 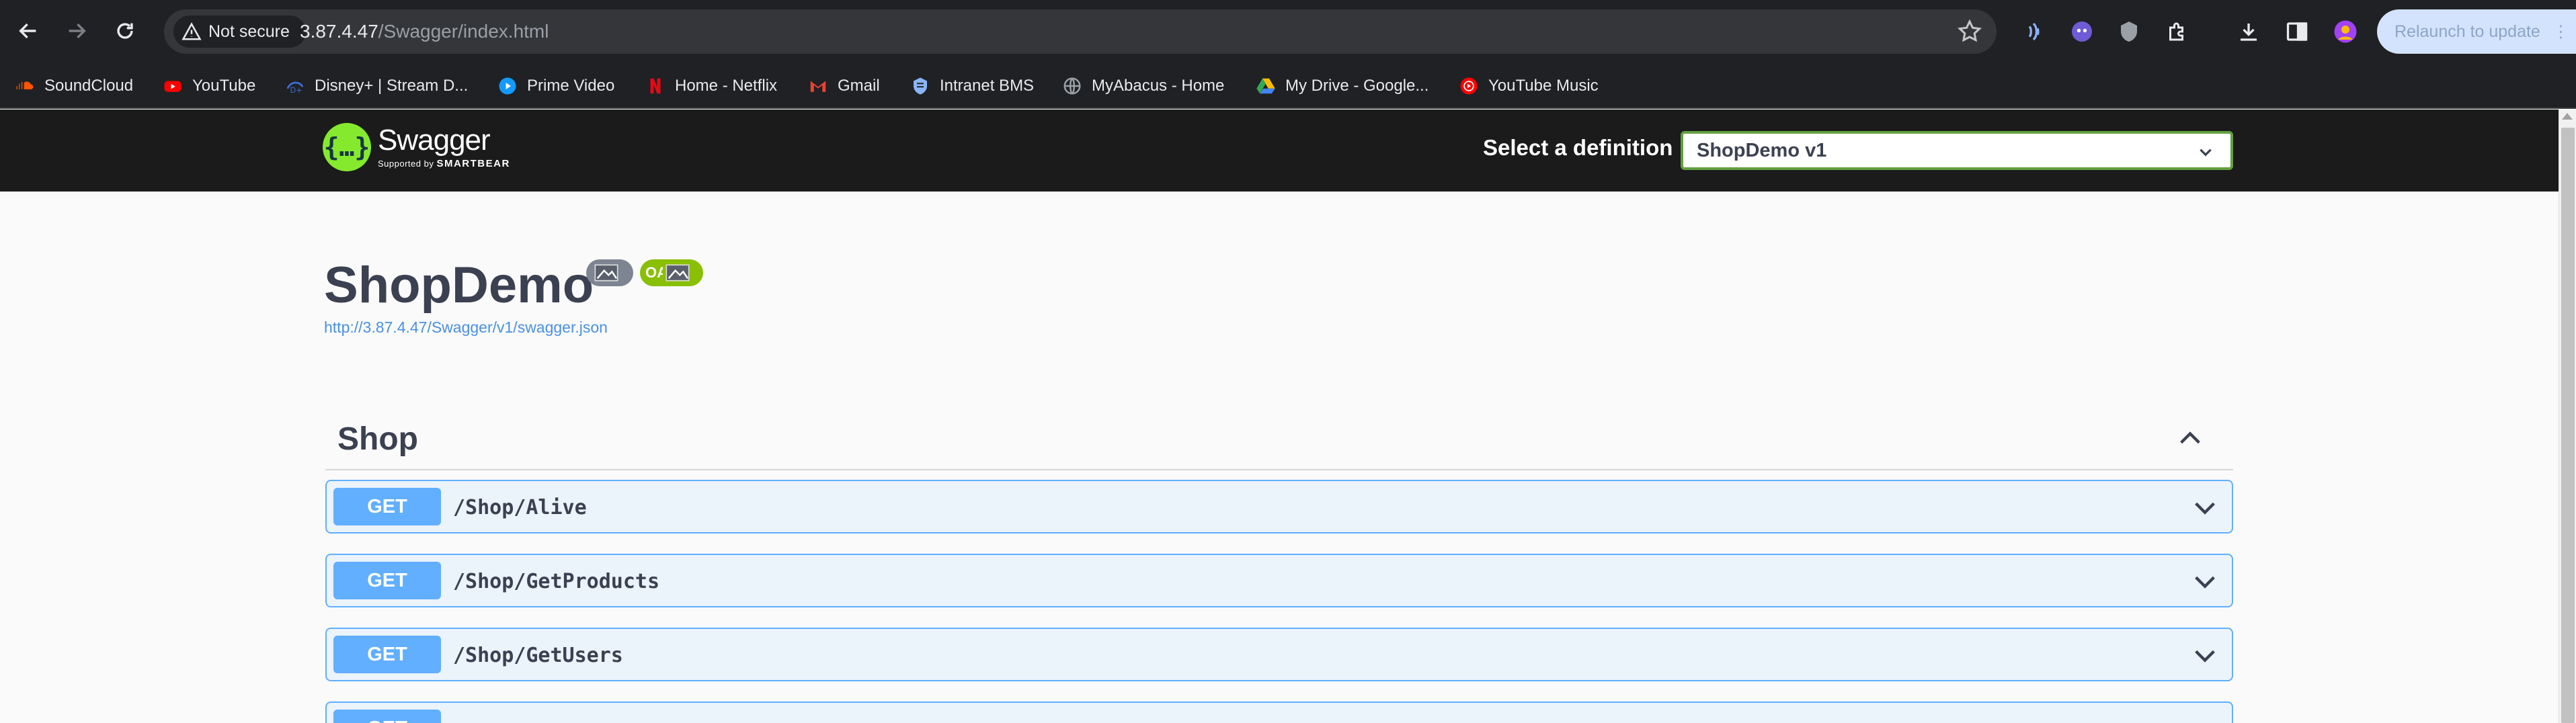 I want to click on back-button, so click(x=28, y=30).